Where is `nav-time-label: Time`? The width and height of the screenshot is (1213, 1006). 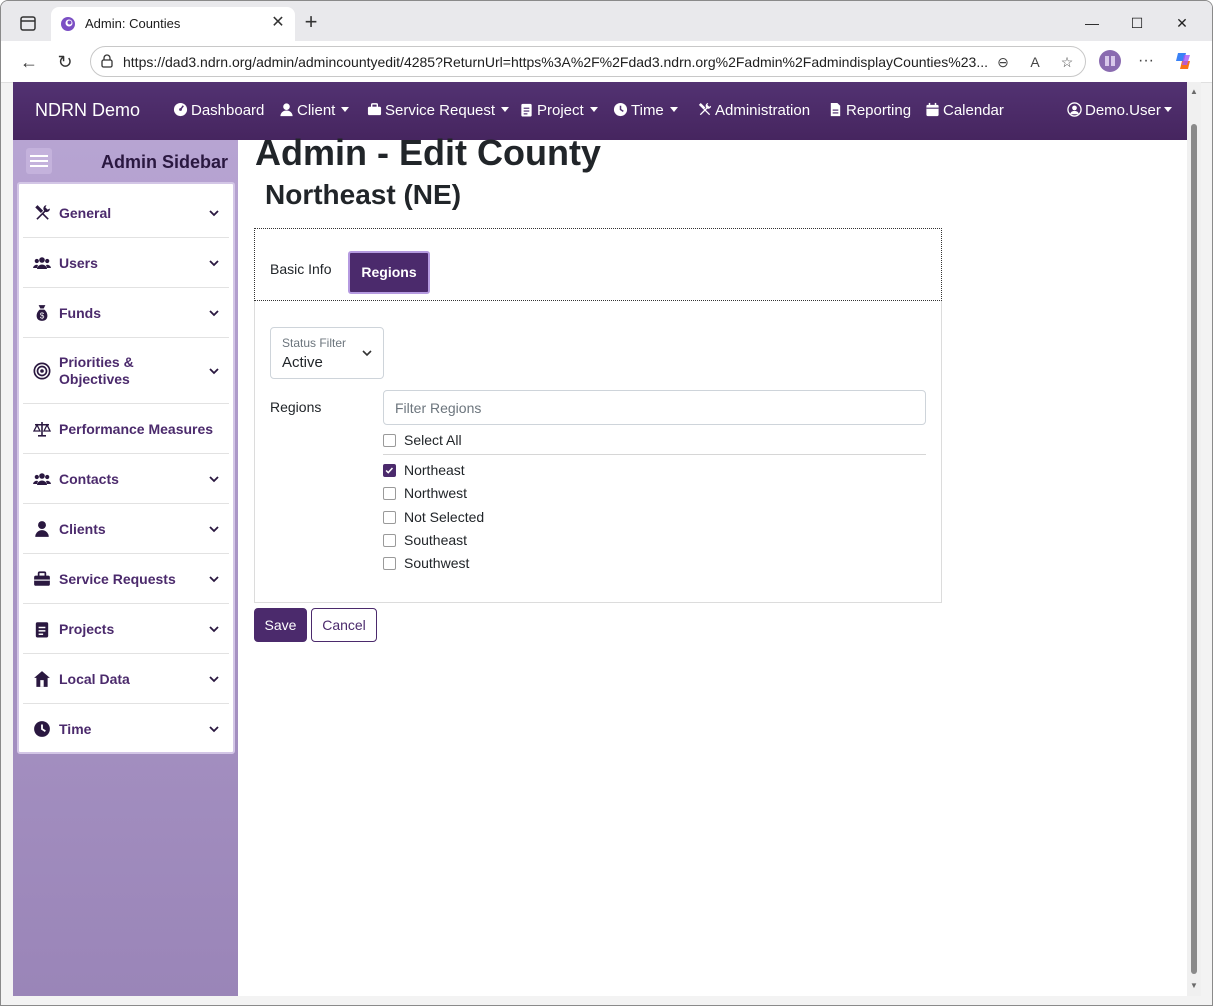
nav-time-label: Time is located at coordinates (647, 110).